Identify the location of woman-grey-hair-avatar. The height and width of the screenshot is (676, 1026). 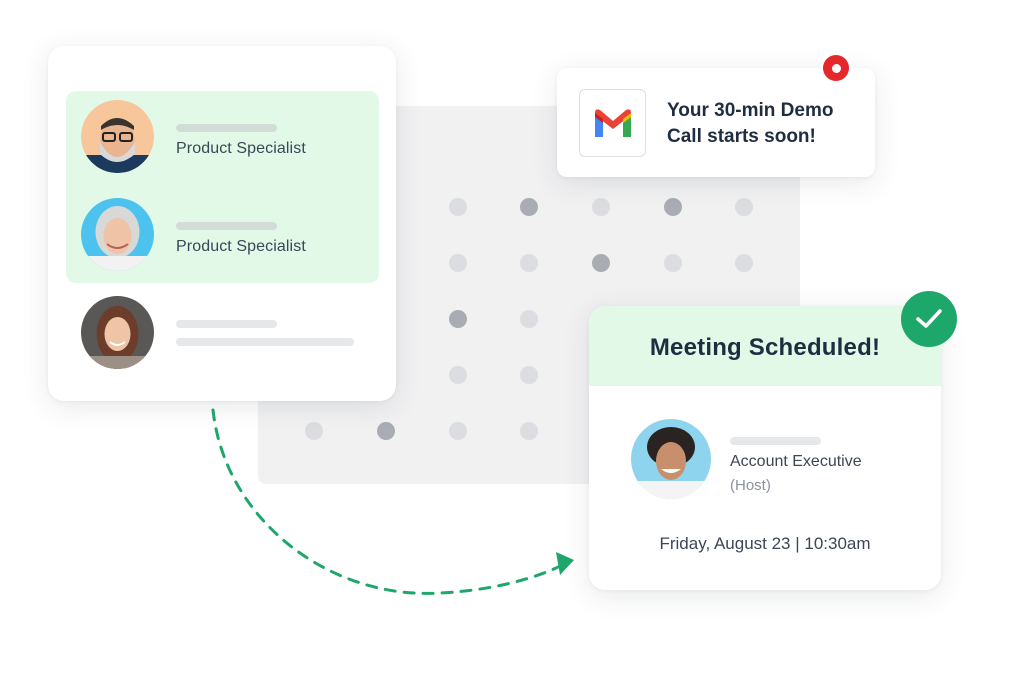
(117, 234).